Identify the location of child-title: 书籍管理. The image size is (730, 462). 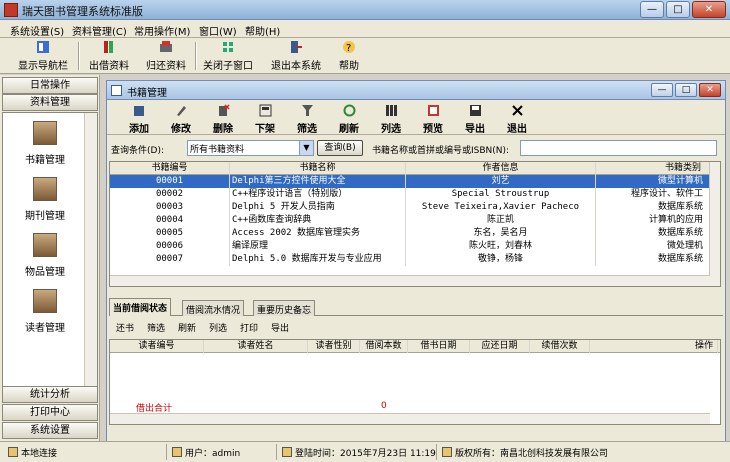
(147, 93).